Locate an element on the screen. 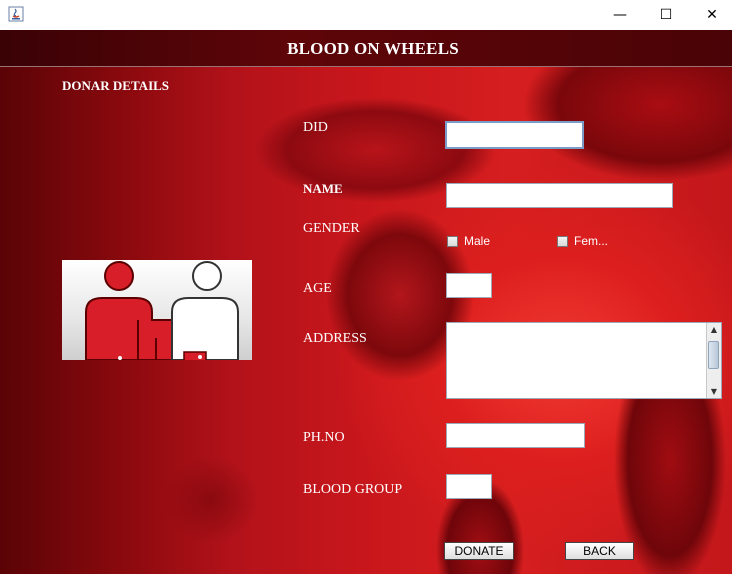  donate-button: DONATE is located at coordinates (479, 551).